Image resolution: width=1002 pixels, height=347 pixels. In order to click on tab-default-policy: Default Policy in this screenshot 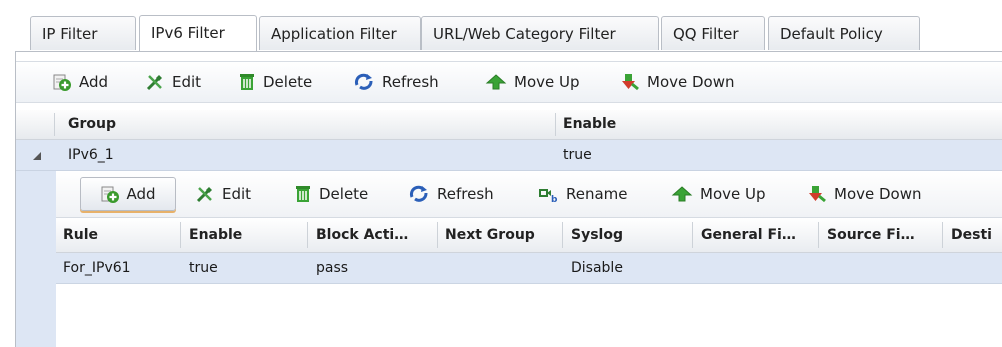, I will do `click(844, 33)`.